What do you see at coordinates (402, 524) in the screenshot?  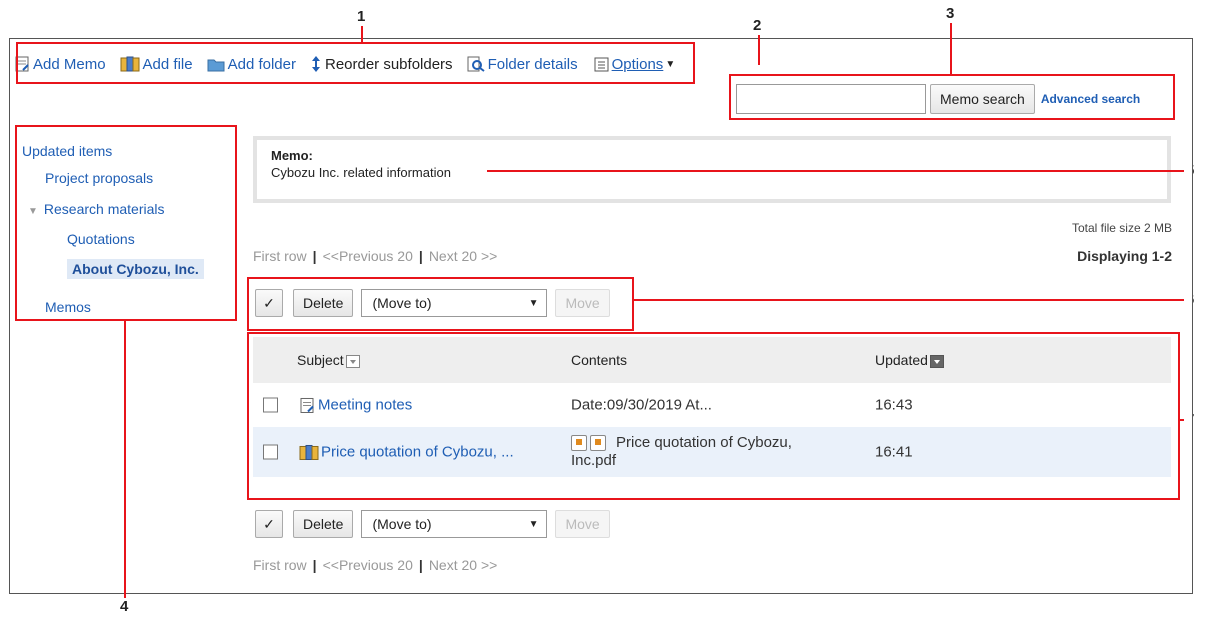 I see `move-to-value: (Move to)` at bounding box center [402, 524].